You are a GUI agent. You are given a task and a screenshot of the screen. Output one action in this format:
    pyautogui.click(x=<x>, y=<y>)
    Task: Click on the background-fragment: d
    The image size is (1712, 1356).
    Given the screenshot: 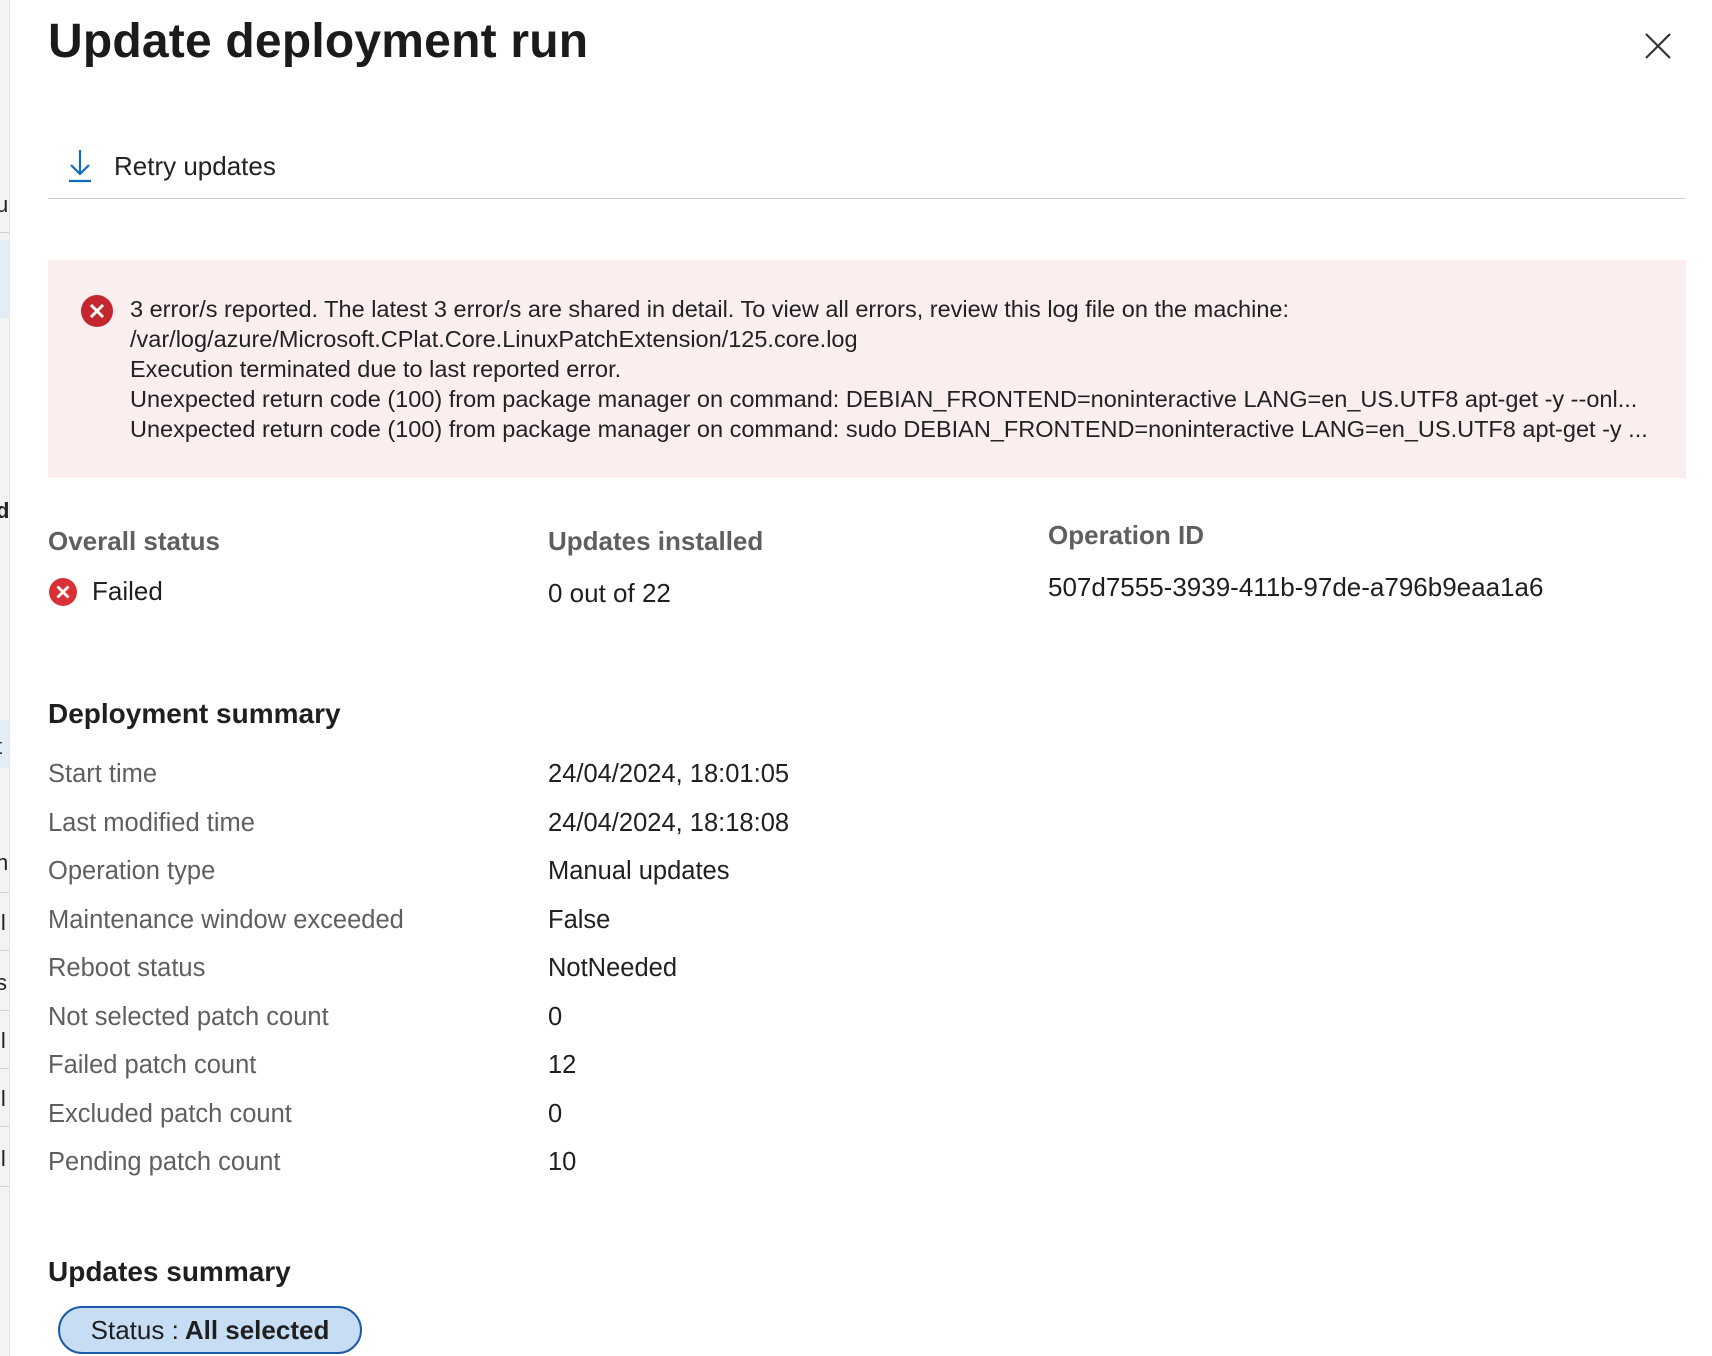 What is the action you would take?
    pyautogui.click(x=4, y=511)
    